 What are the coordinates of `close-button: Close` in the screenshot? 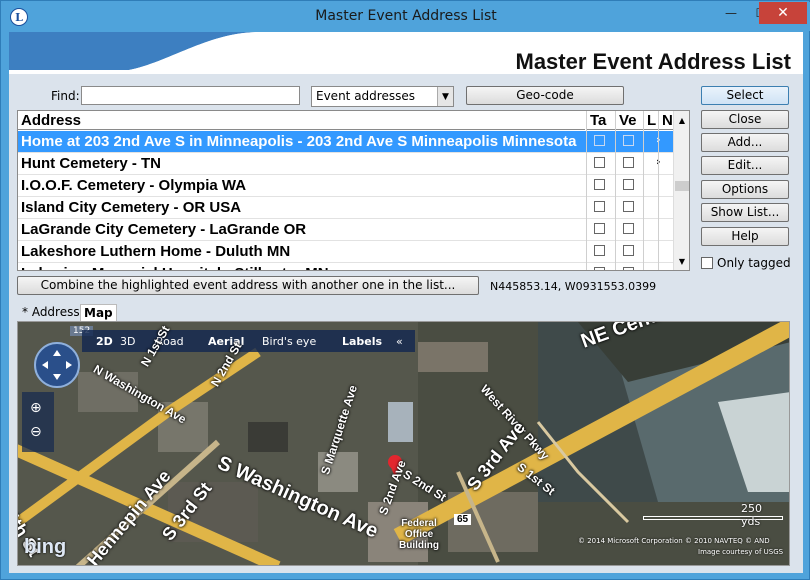 It's located at (745, 119).